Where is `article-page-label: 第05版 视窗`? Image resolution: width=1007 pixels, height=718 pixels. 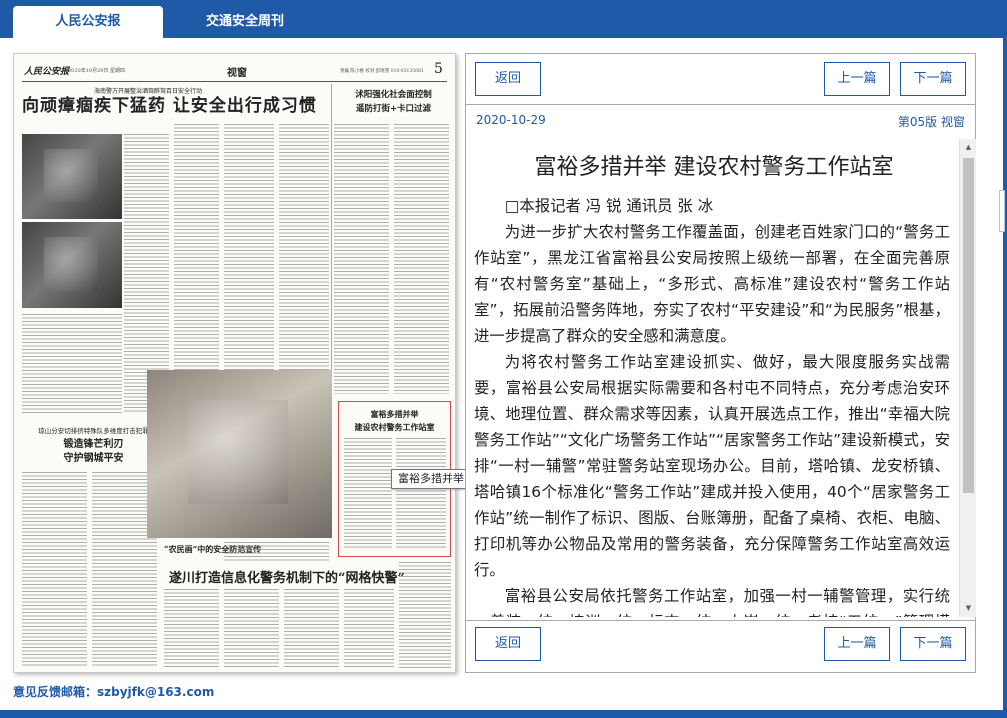
article-page-label: 第05版 视窗 is located at coordinates (931, 122).